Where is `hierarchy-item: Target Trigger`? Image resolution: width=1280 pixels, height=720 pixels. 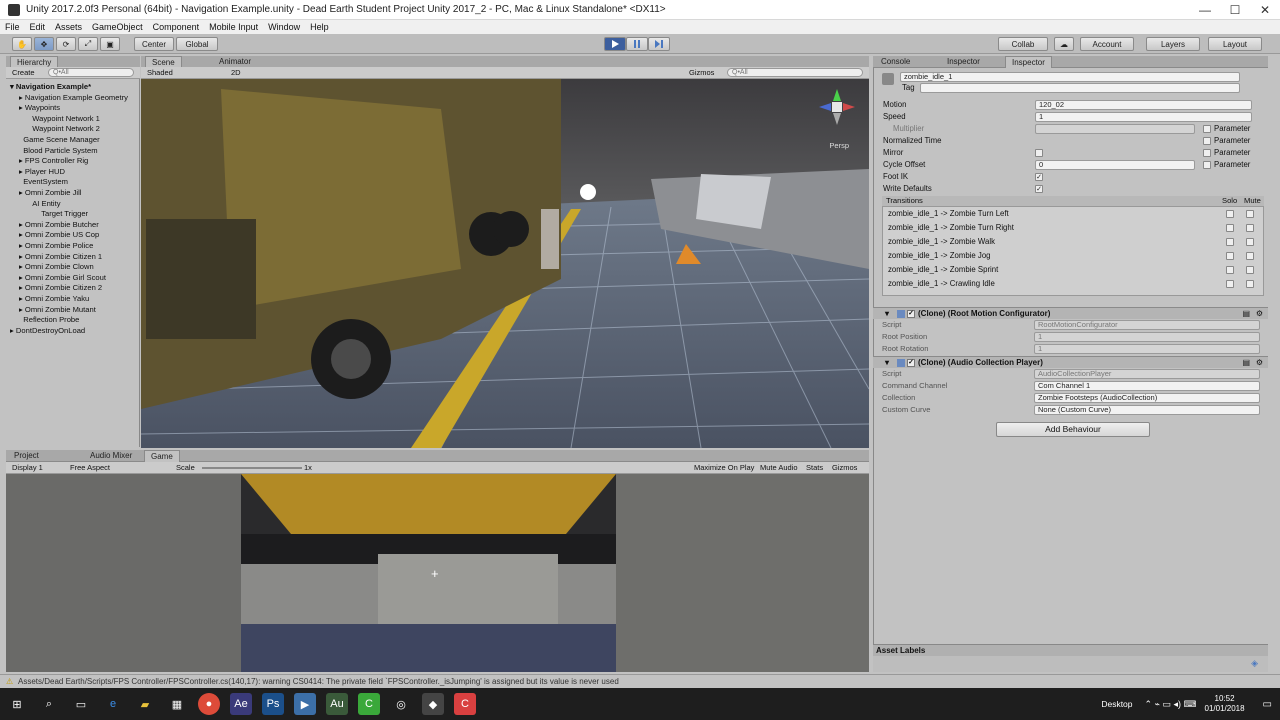 hierarchy-item: Target Trigger is located at coordinates (62, 214).